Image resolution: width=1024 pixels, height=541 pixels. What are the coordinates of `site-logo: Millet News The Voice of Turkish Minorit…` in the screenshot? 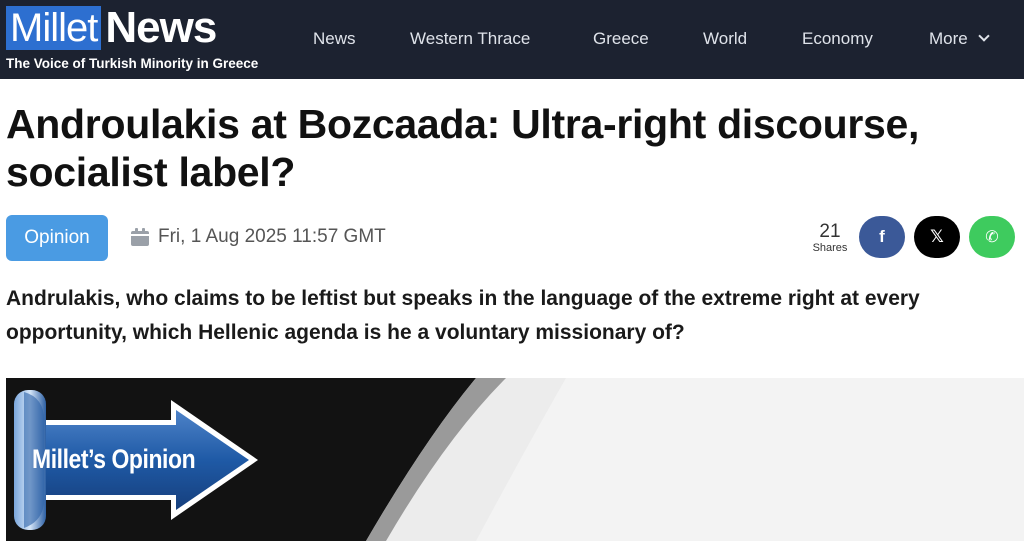 It's located at (132, 38).